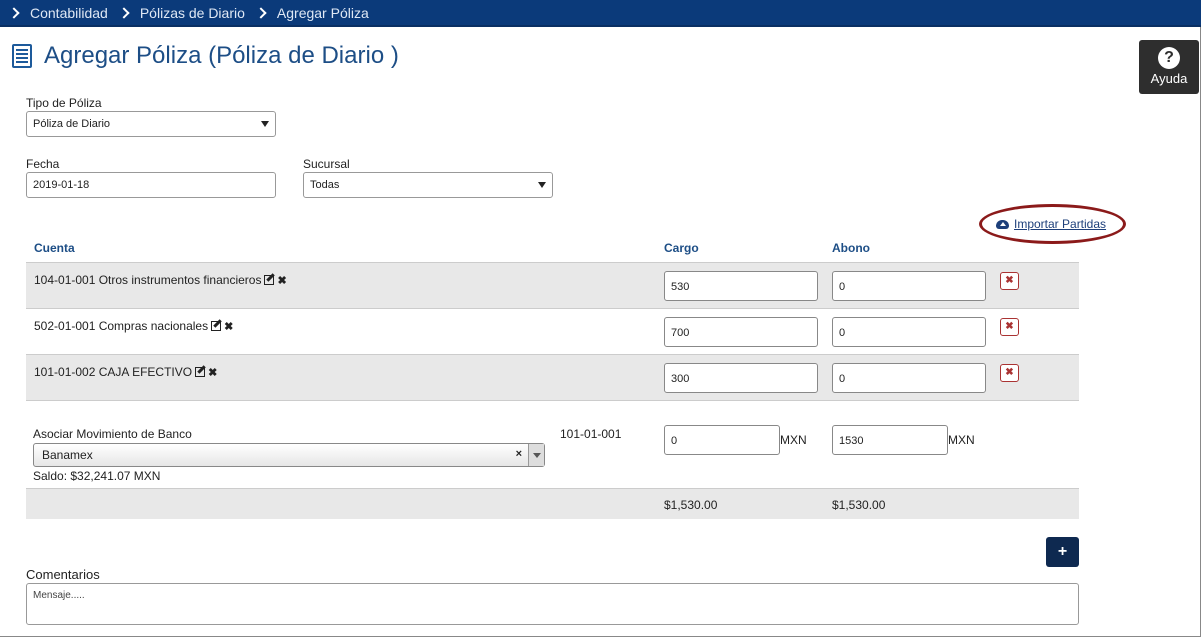  What do you see at coordinates (113, 372) in the screenshot?
I see `account-name: 101-01-002 CAJA EFECTIVO` at bounding box center [113, 372].